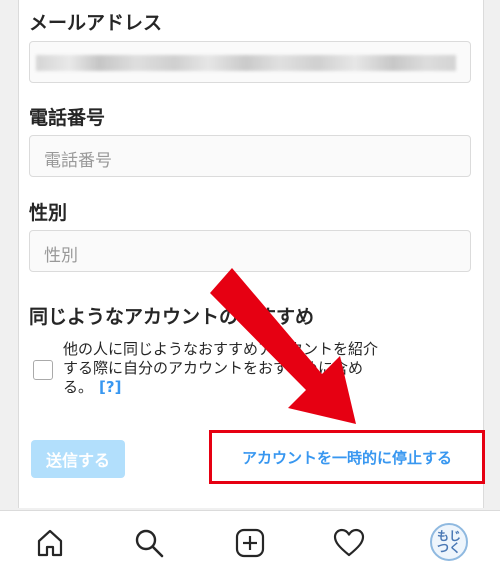 This screenshot has width=500, height=573. I want to click on gender-field: 性別, so click(250, 251).